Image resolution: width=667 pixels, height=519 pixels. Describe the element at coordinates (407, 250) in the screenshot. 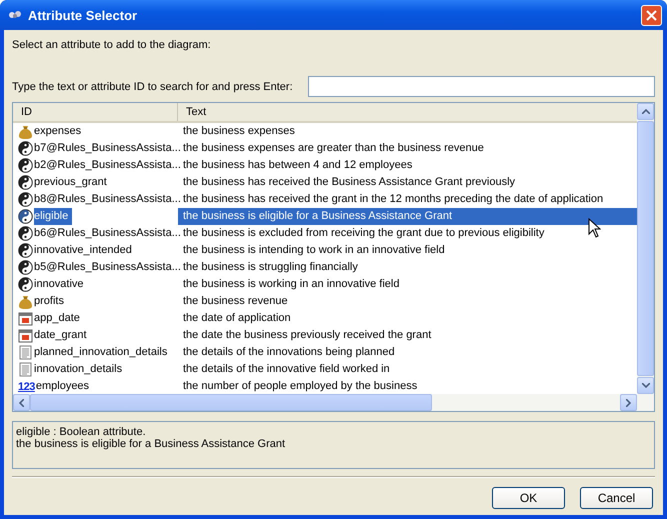

I see `attribute-text: the business is intending to work in an innovative field` at that location.